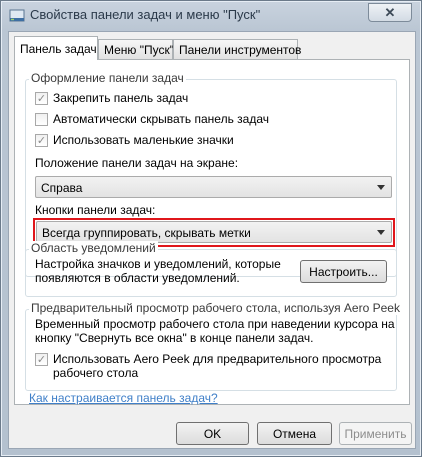 Image resolution: width=422 pixels, height=457 pixels. I want to click on buttons-label: Кнопки панели задач:, so click(95, 210).